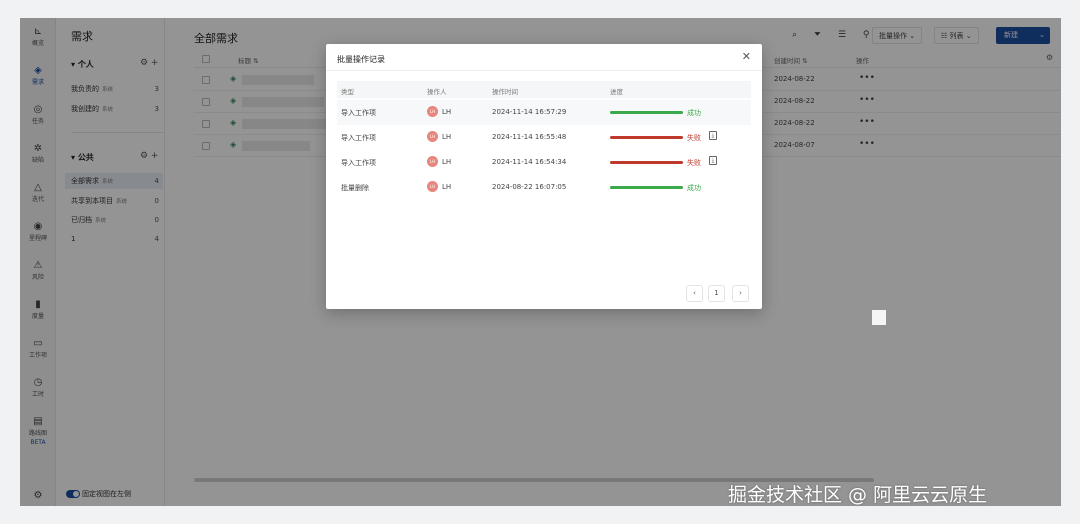 Image resolution: width=1080 pixels, height=524 pixels. Describe the element at coordinates (505, 92) in the screenshot. I see `col-time: 操作时间` at that location.